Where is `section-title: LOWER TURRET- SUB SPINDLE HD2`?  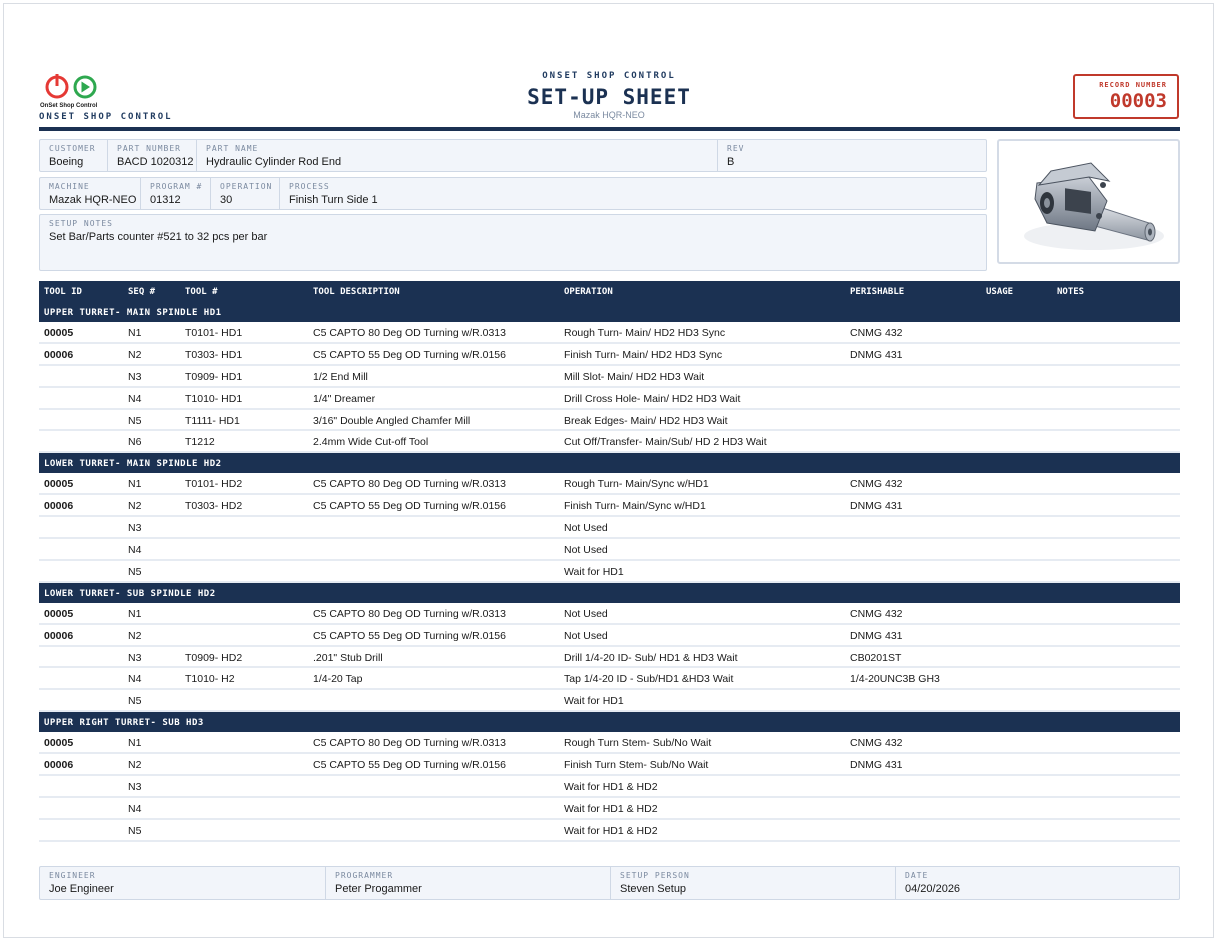
section-title: LOWER TURRET- SUB SPINDLE HD2 is located at coordinates (130, 593).